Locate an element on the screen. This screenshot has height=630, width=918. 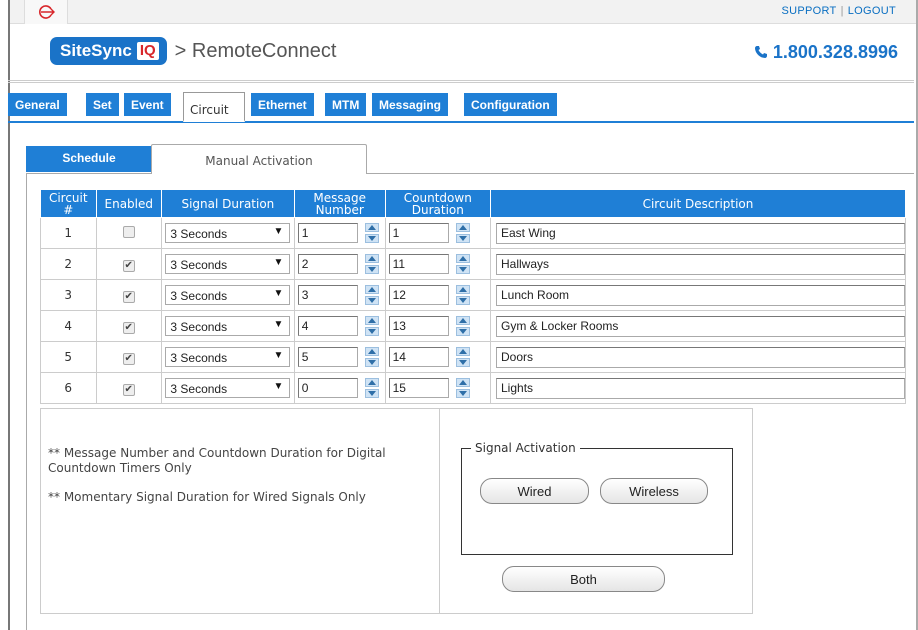
circuit-number: 3 is located at coordinates (68, 295).